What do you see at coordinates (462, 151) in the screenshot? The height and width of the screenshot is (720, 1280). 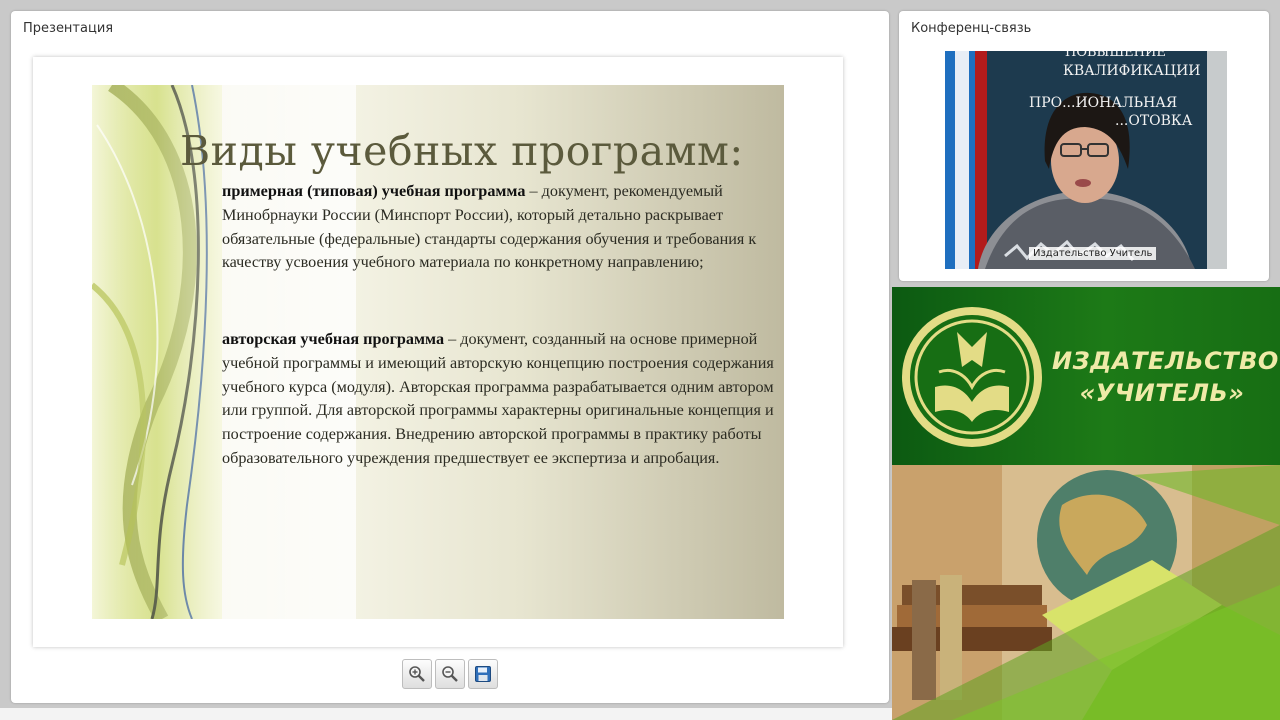 I see `slide-heading: Виды учебных программ:` at bounding box center [462, 151].